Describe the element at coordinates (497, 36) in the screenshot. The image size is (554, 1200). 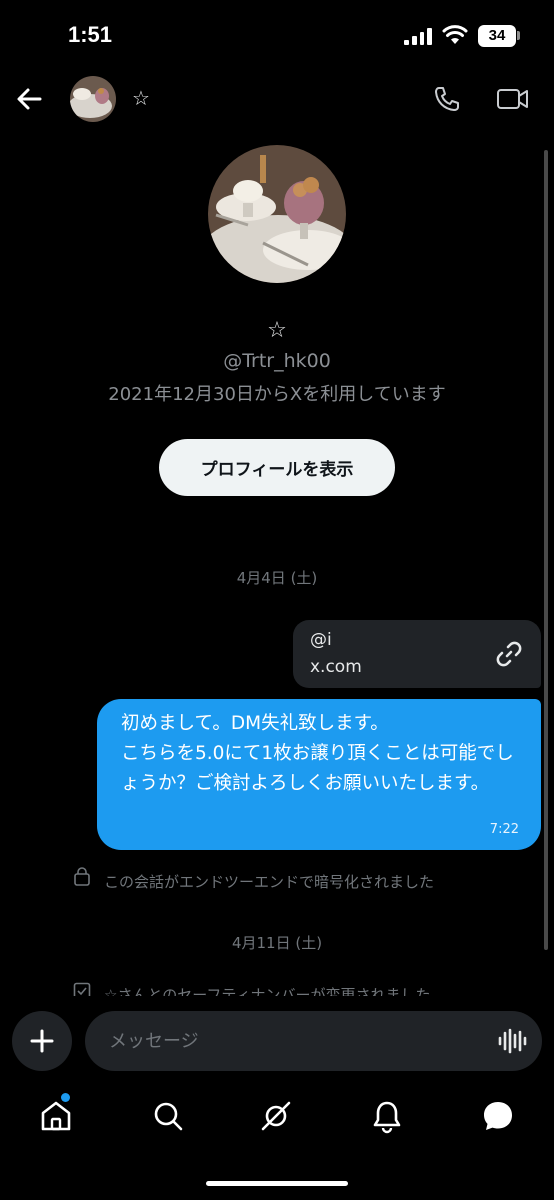
I see `battery-indicator: 34` at that location.